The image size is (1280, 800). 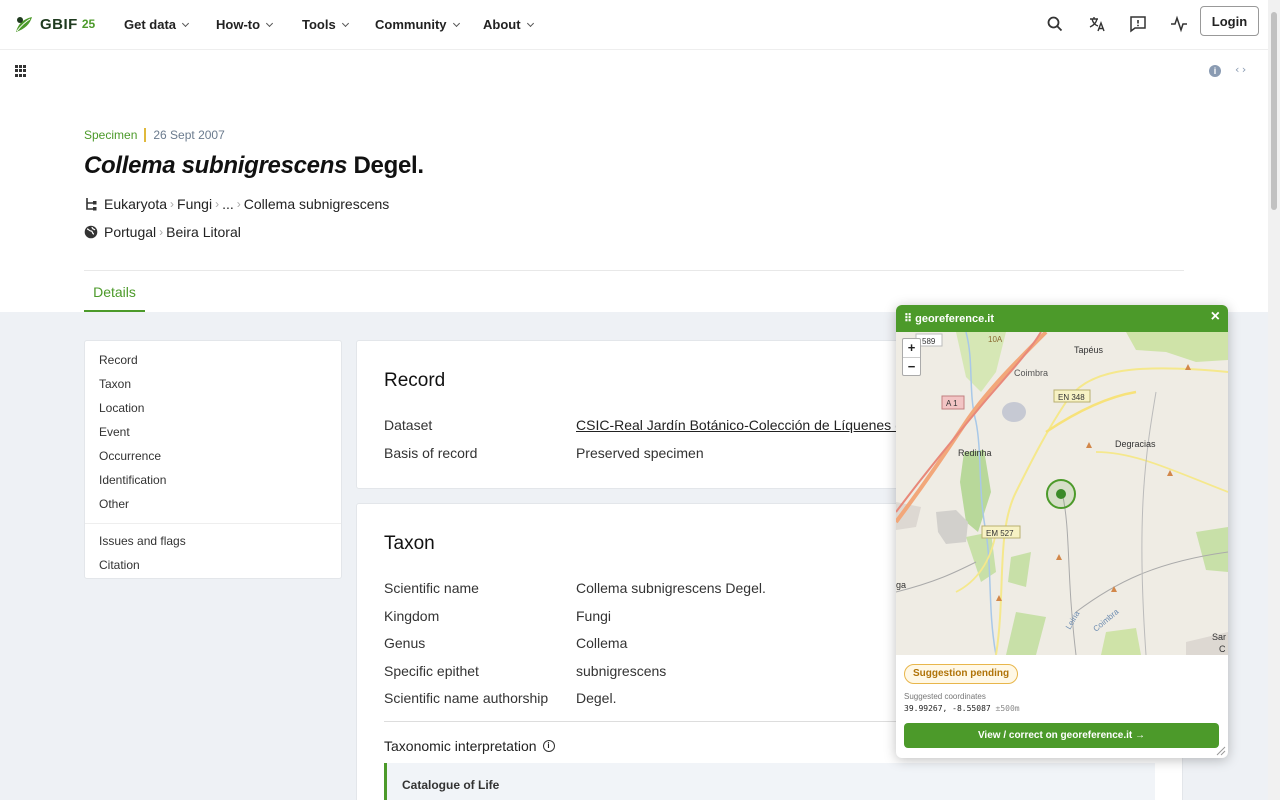 I want to click on apps-grid-icon, so click(x=21, y=71).